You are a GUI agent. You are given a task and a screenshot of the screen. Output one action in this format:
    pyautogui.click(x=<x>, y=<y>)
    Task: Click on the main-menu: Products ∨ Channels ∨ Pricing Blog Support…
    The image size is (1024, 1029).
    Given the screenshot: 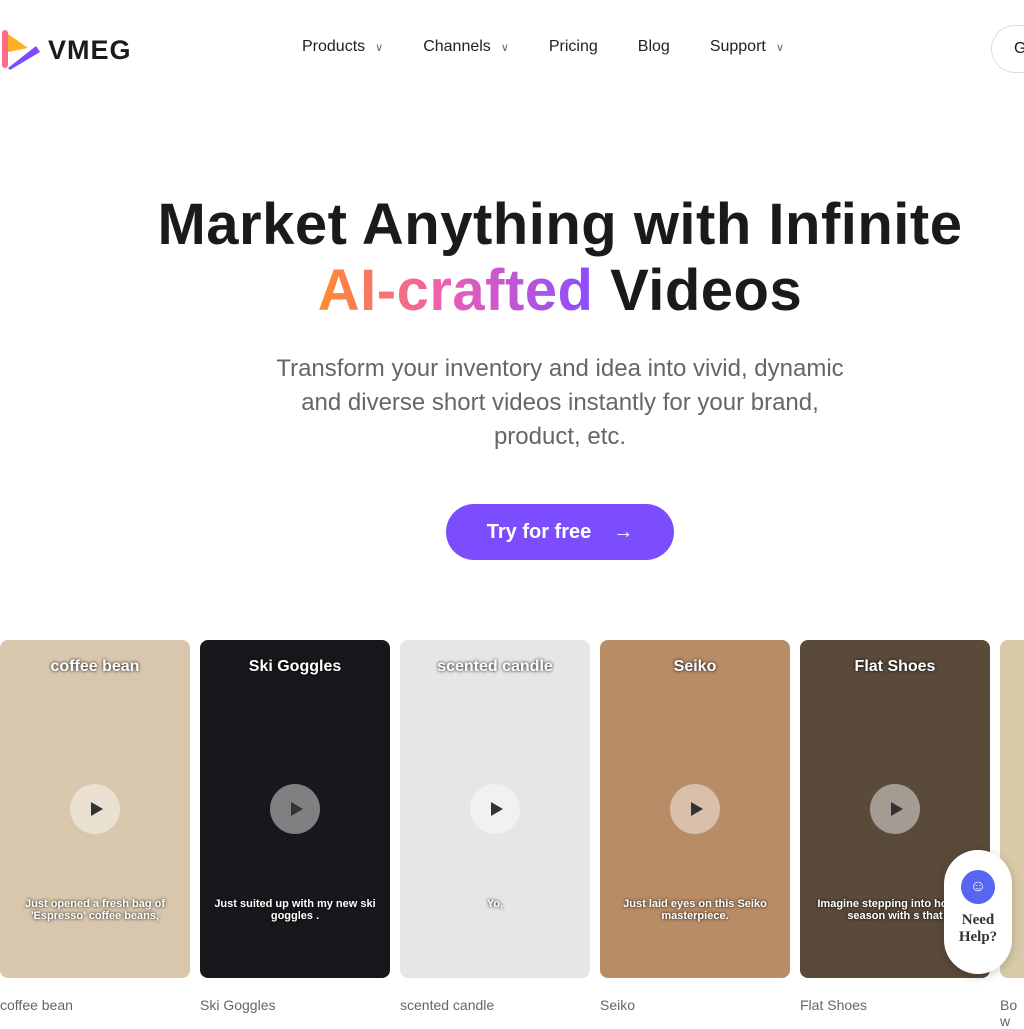 What is the action you would take?
    pyautogui.click(x=543, y=47)
    